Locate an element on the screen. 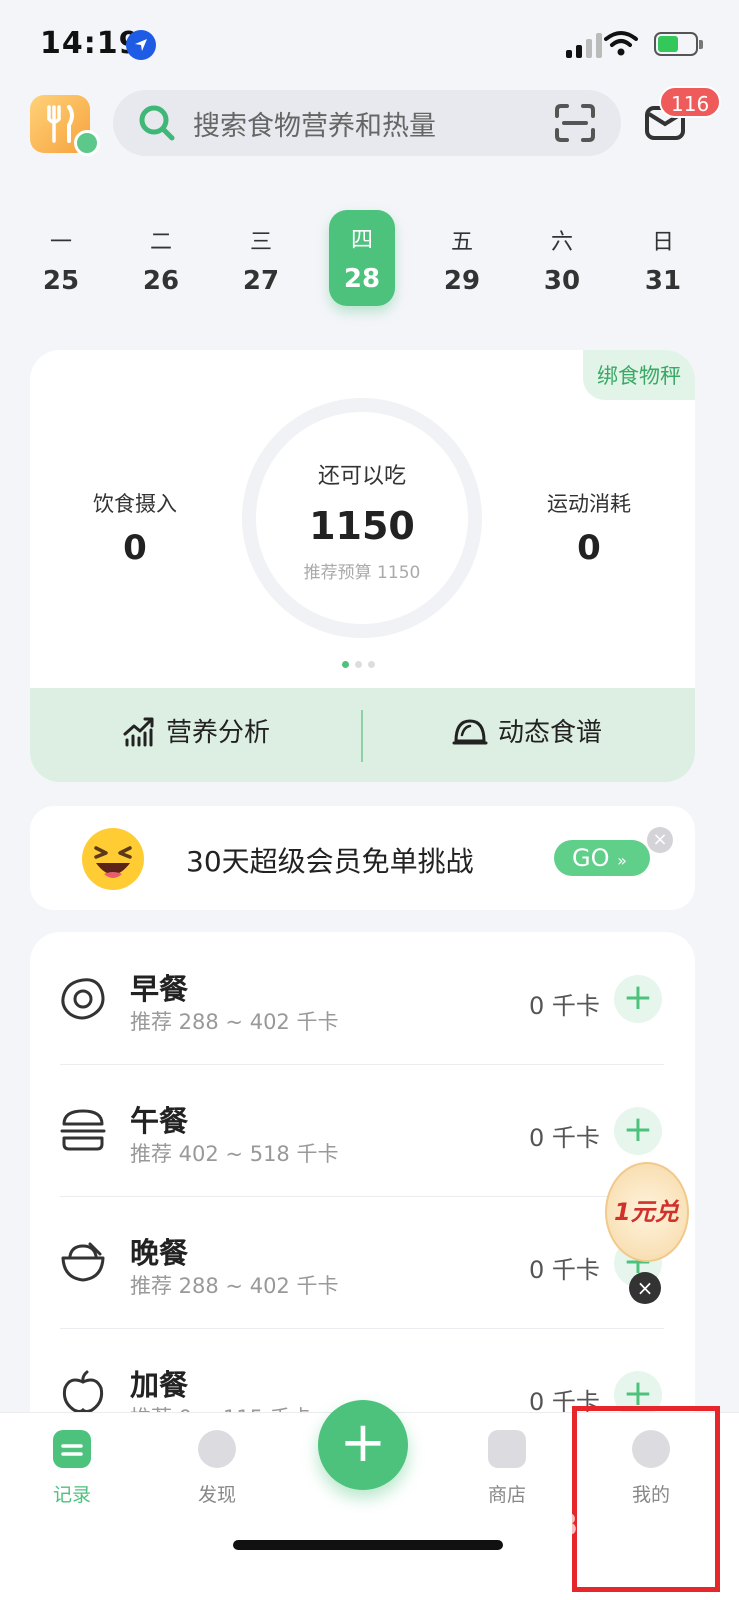 Image resolution: width=739 pixels, height=1600 pixels. calendar-icon is located at coordinates (72, 1449).